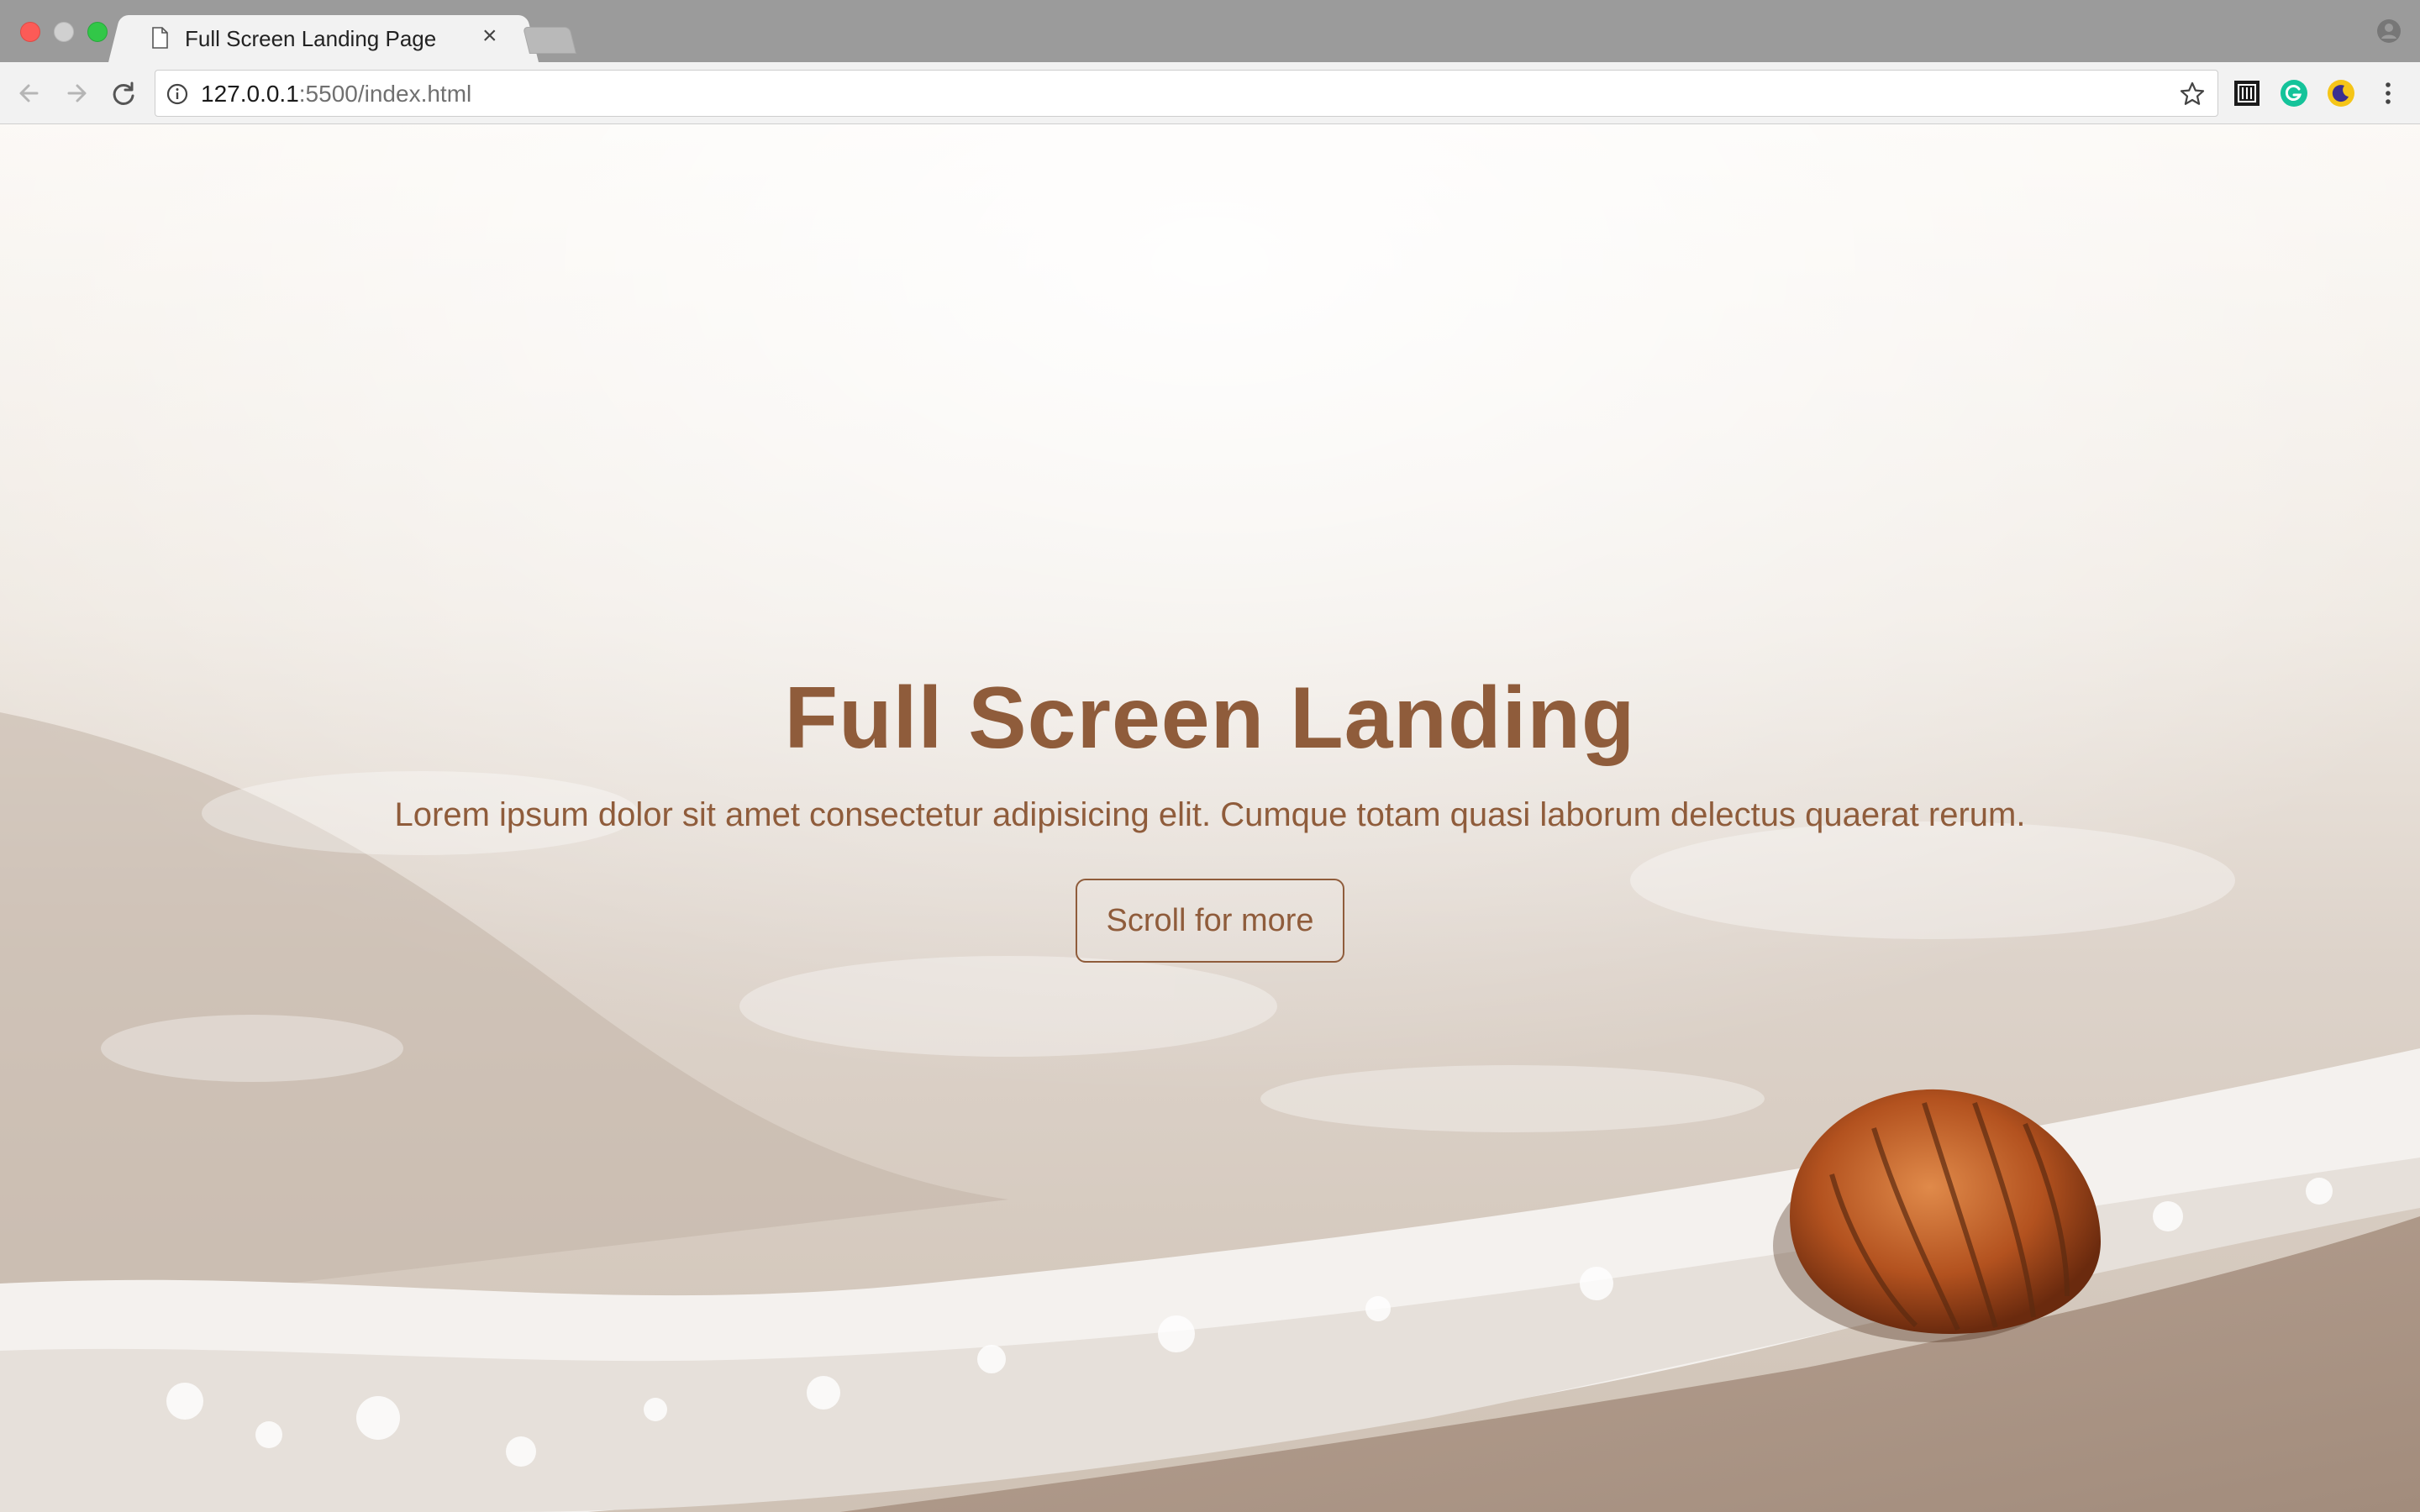  What do you see at coordinates (2388, 93) in the screenshot?
I see `menu-icon` at bounding box center [2388, 93].